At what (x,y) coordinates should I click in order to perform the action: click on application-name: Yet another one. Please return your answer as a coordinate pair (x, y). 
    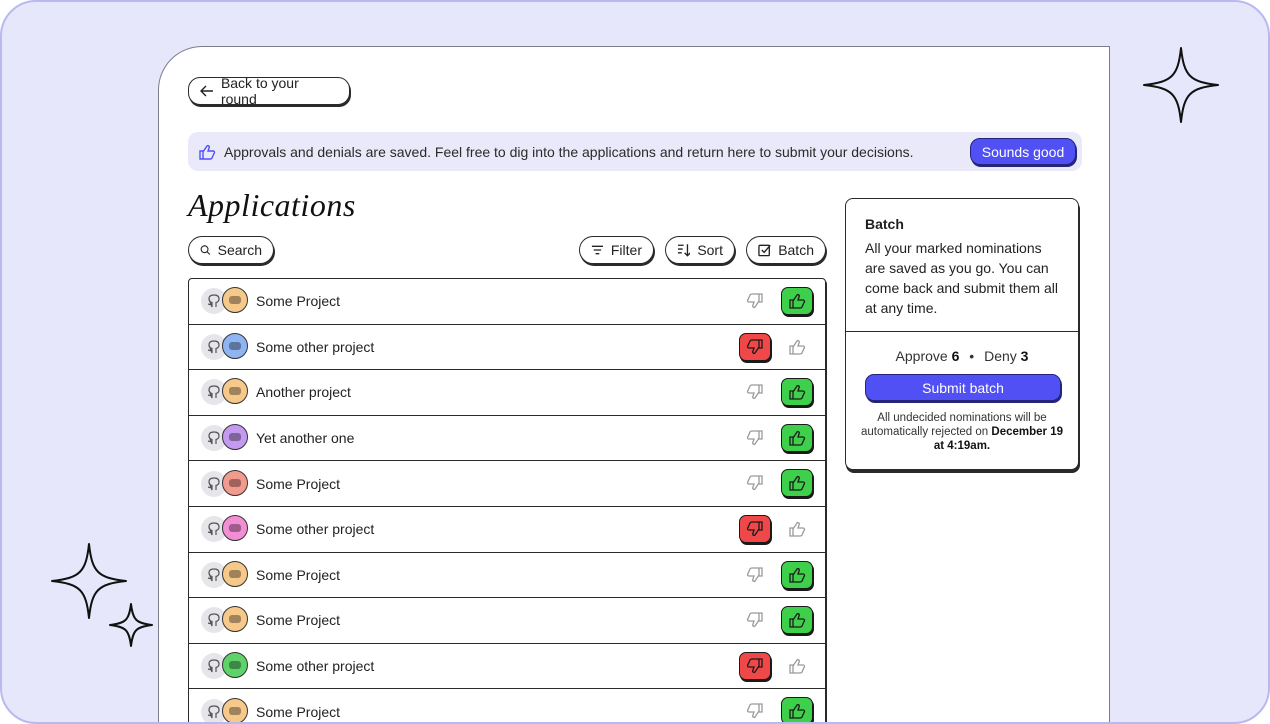
    Looking at the image, I should click on (305, 438).